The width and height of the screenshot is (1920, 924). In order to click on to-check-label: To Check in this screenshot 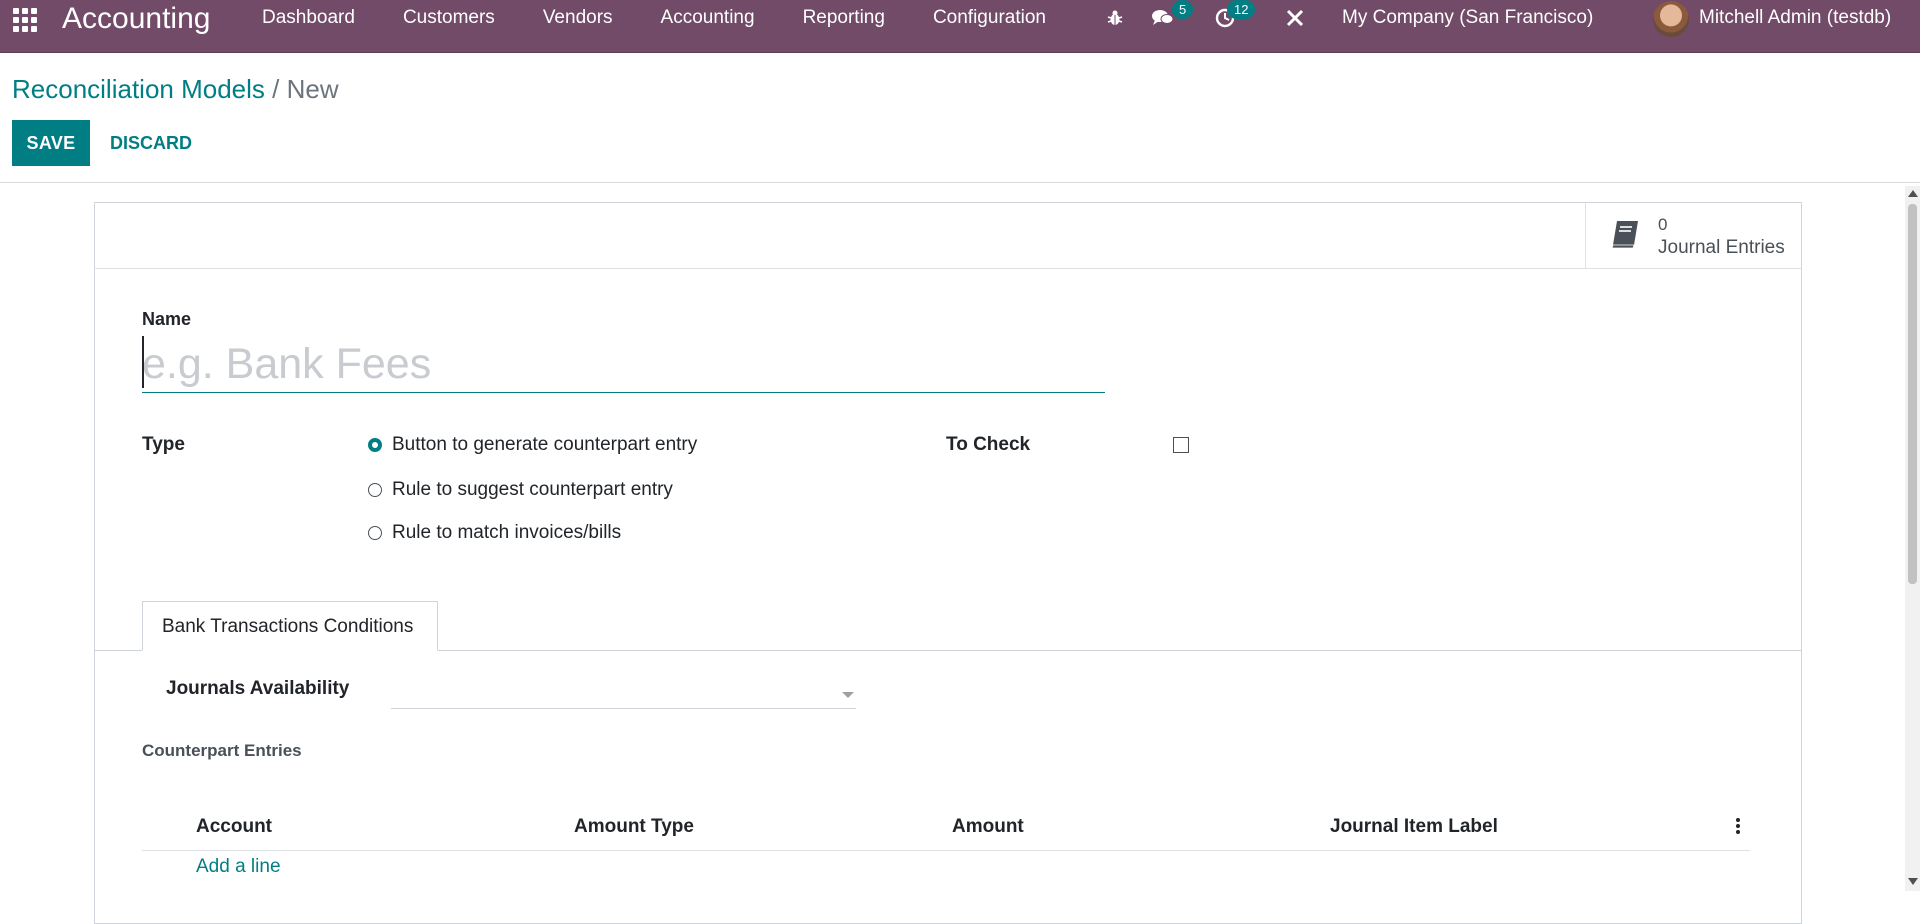, I will do `click(988, 444)`.